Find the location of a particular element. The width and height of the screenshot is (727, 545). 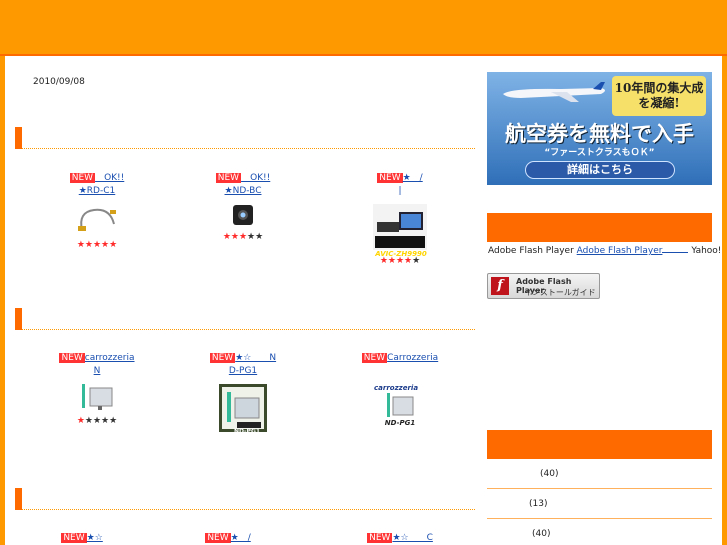

product-link-line2: ★RD-C1 is located at coordinates (97, 191).